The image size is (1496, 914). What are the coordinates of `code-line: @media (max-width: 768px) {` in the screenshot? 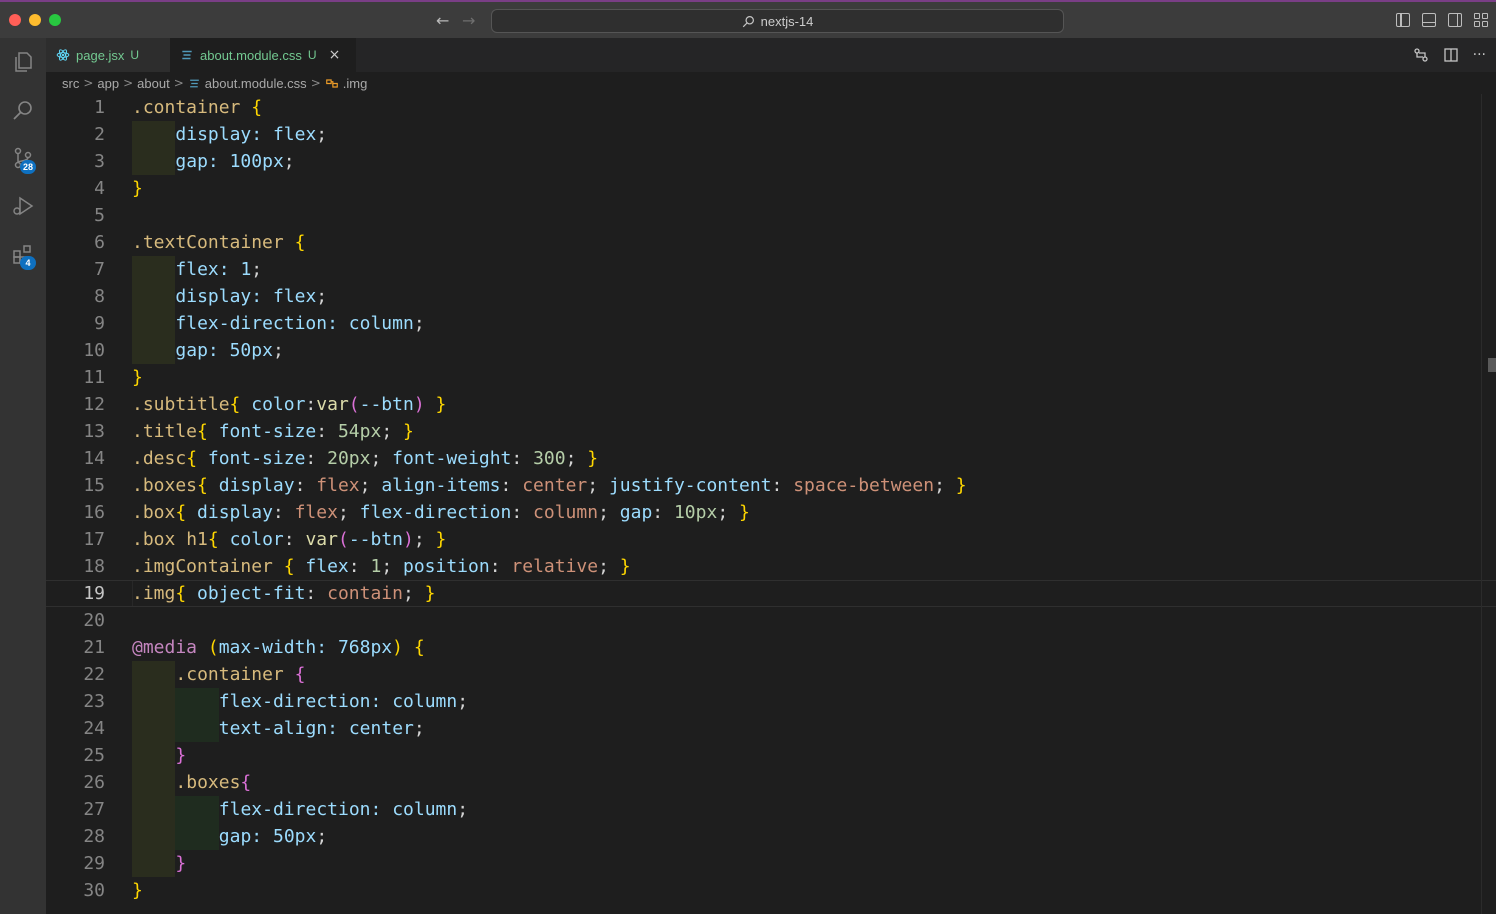 It's located at (807, 647).